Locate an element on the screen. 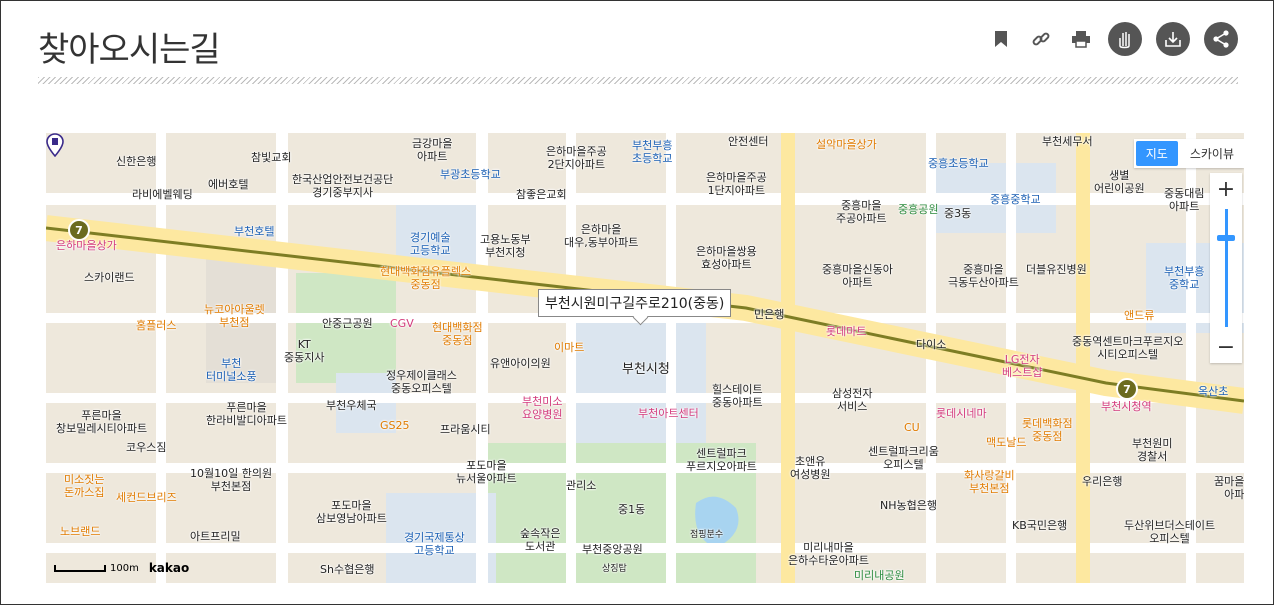 The image size is (1274, 605). map-label: 정우제이클래스 중동오피스텔 is located at coordinates (421, 382).